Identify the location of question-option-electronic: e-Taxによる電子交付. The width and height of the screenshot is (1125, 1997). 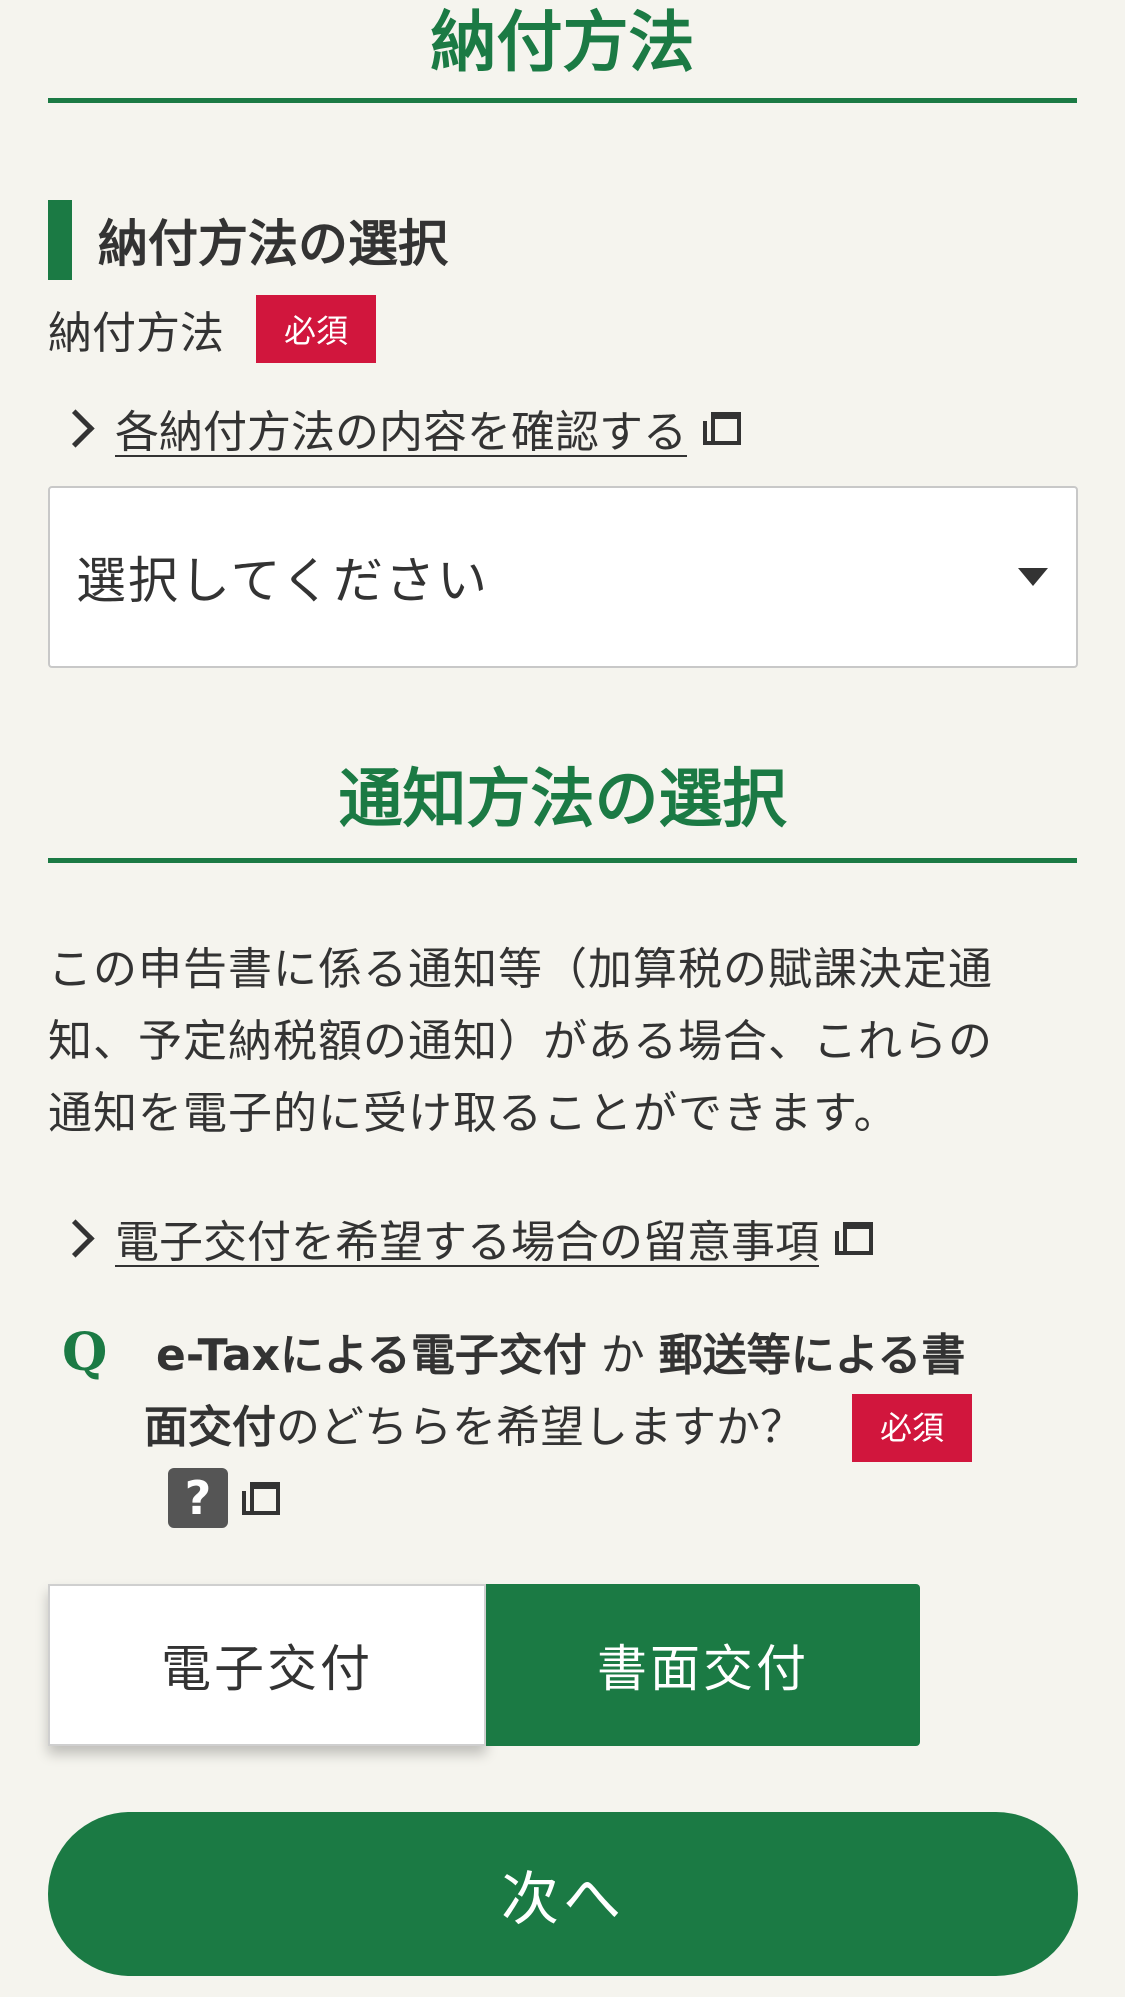
(371, 1355).